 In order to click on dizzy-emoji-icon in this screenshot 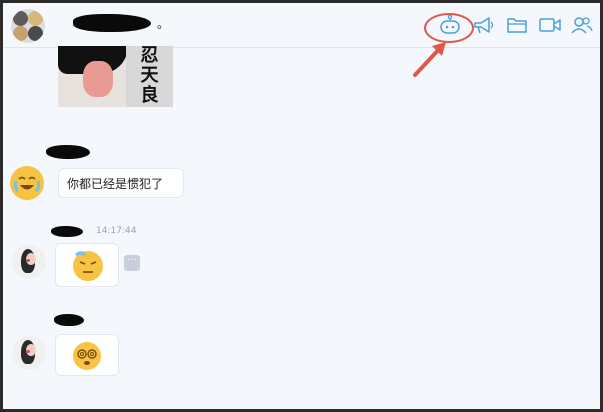, I will do `click(87, 356)`.